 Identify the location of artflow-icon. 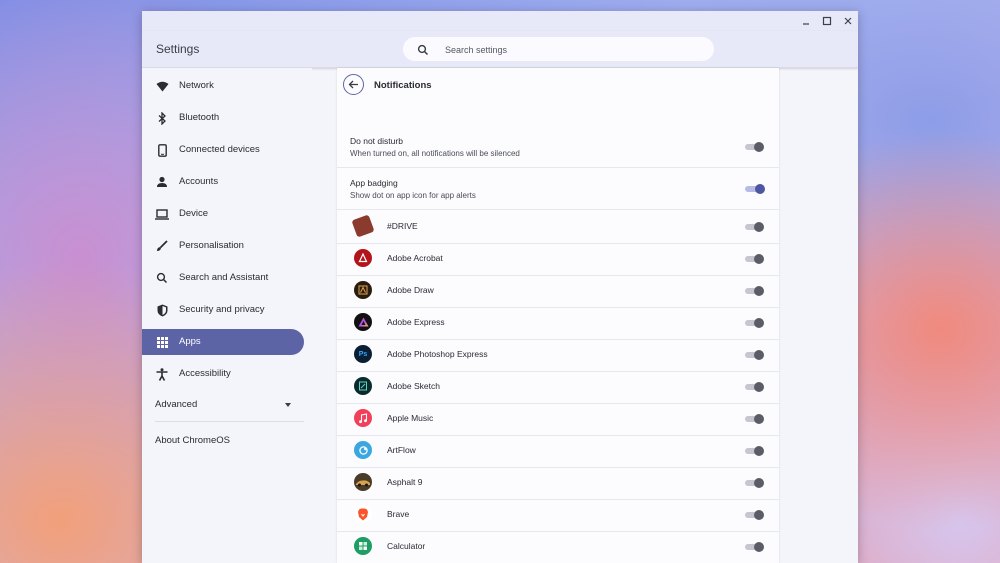
(363, 450).